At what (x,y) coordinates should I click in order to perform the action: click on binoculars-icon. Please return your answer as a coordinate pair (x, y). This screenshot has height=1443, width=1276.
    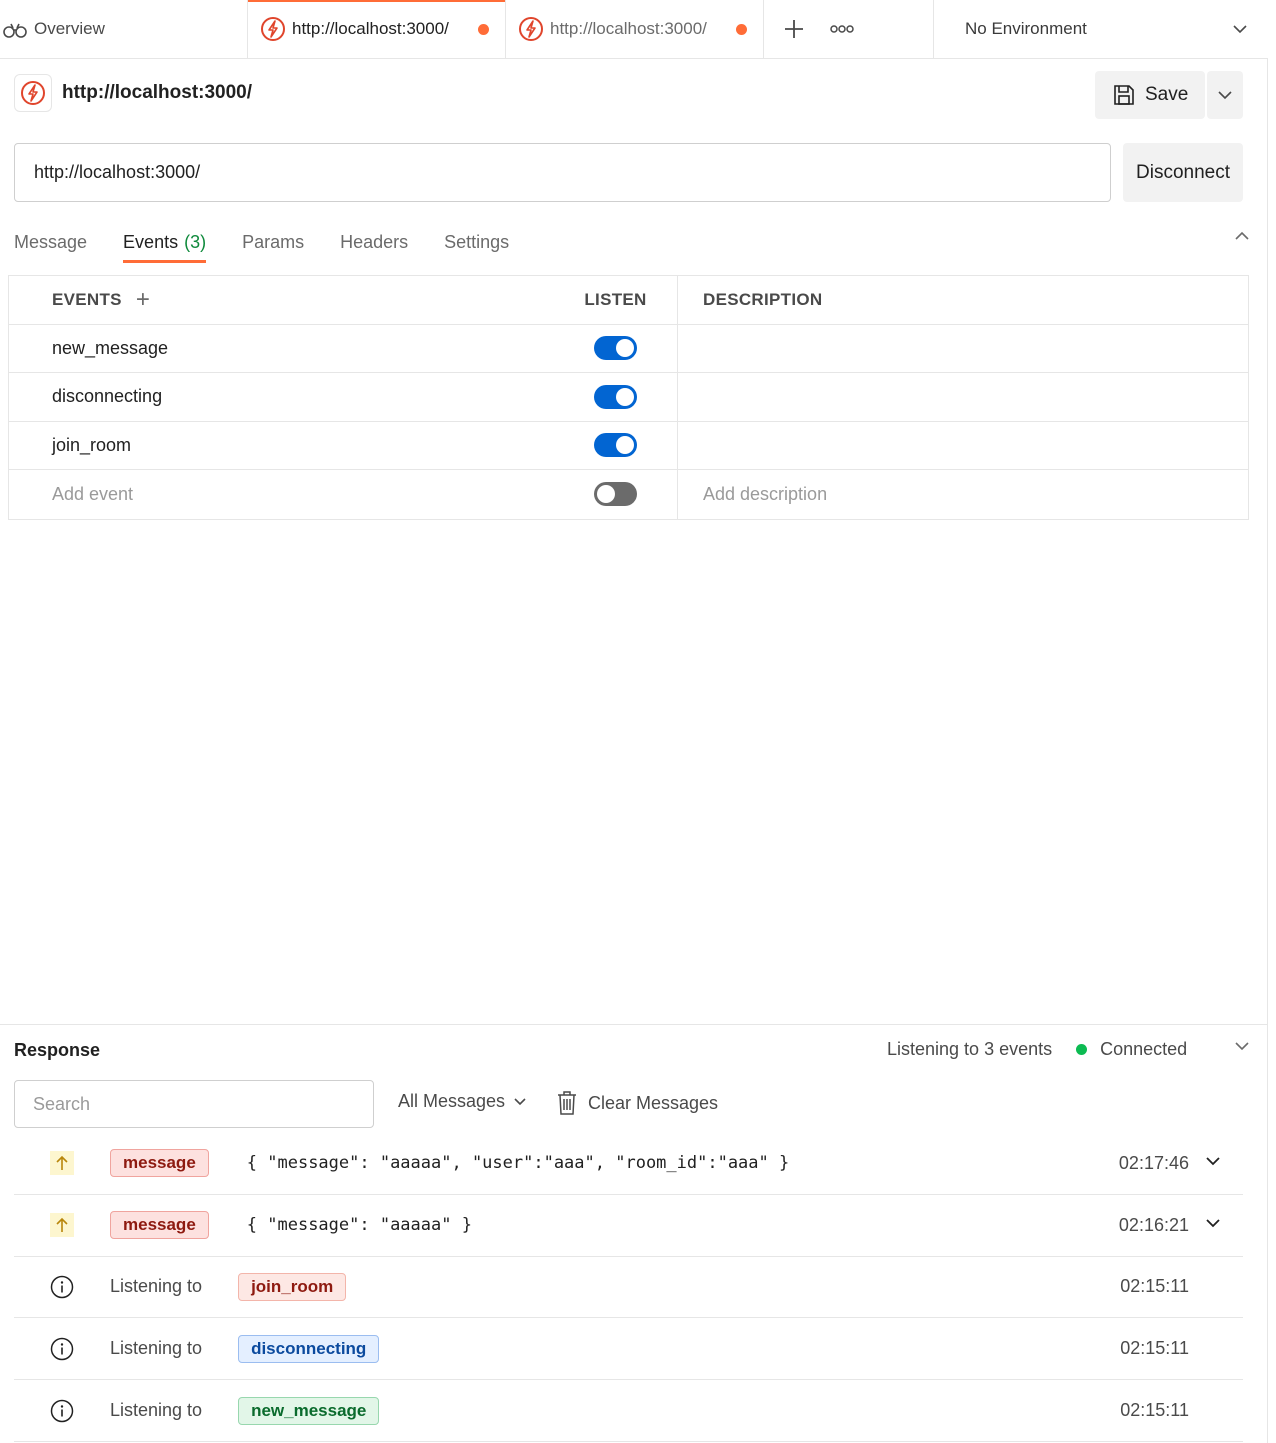
    Looking at the image, I should click on (15, 30).